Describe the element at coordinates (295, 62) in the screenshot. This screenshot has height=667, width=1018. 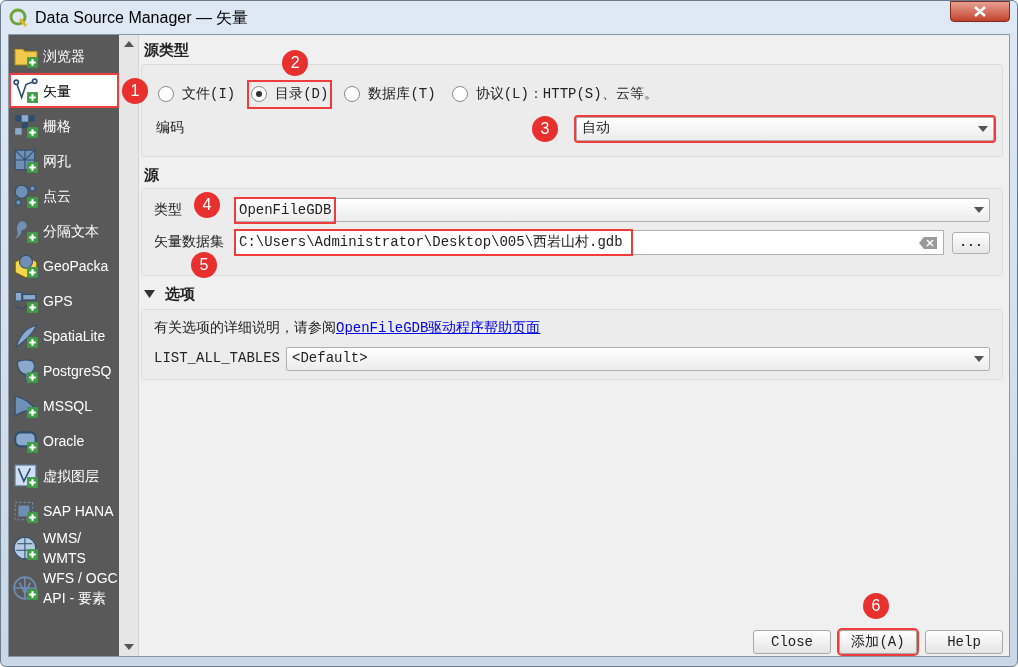
I see `step-number-badge: 2` at that location.